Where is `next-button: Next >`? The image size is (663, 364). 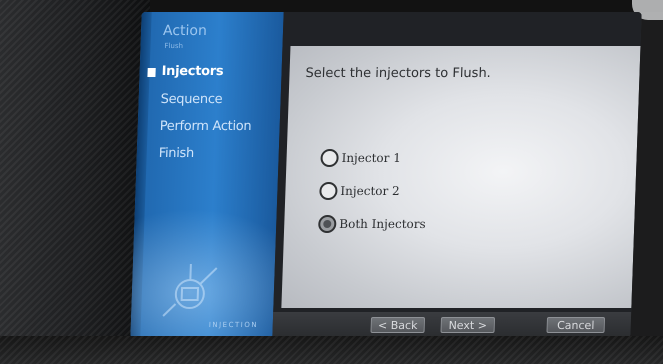 next-button: Next > is located at coordinates (468, 325).